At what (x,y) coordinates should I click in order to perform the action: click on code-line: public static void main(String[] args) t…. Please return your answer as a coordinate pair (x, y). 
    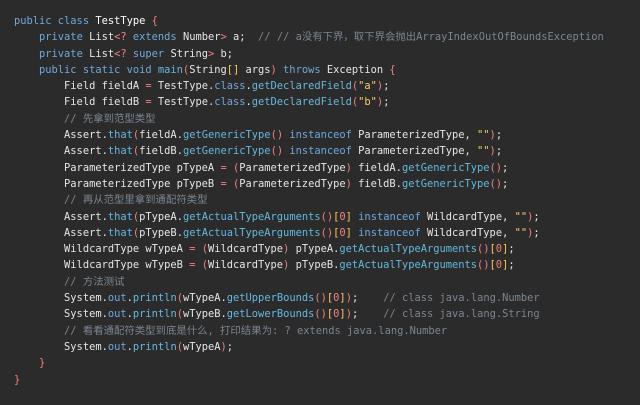
    Looking at the image, I should click on (327, 70).